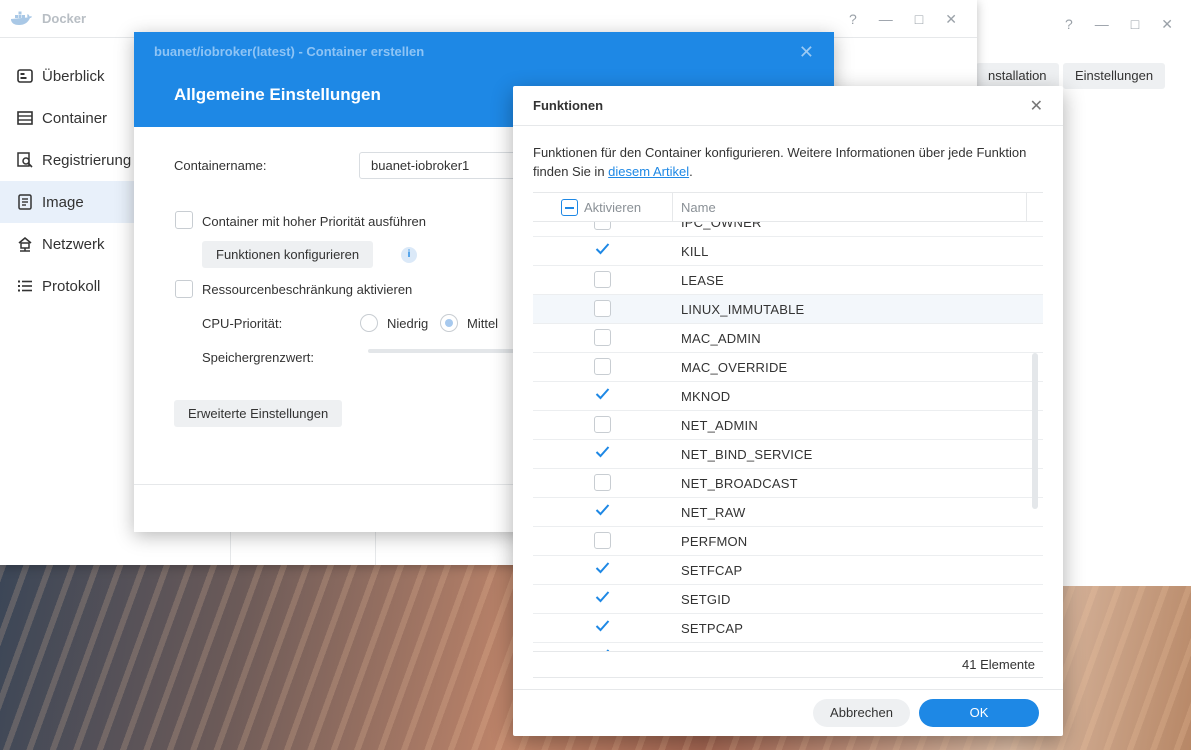 The image size is (1191, 750). Describe the element at coordinates (375, 547) in the screenshot. I see `divider` at that location.